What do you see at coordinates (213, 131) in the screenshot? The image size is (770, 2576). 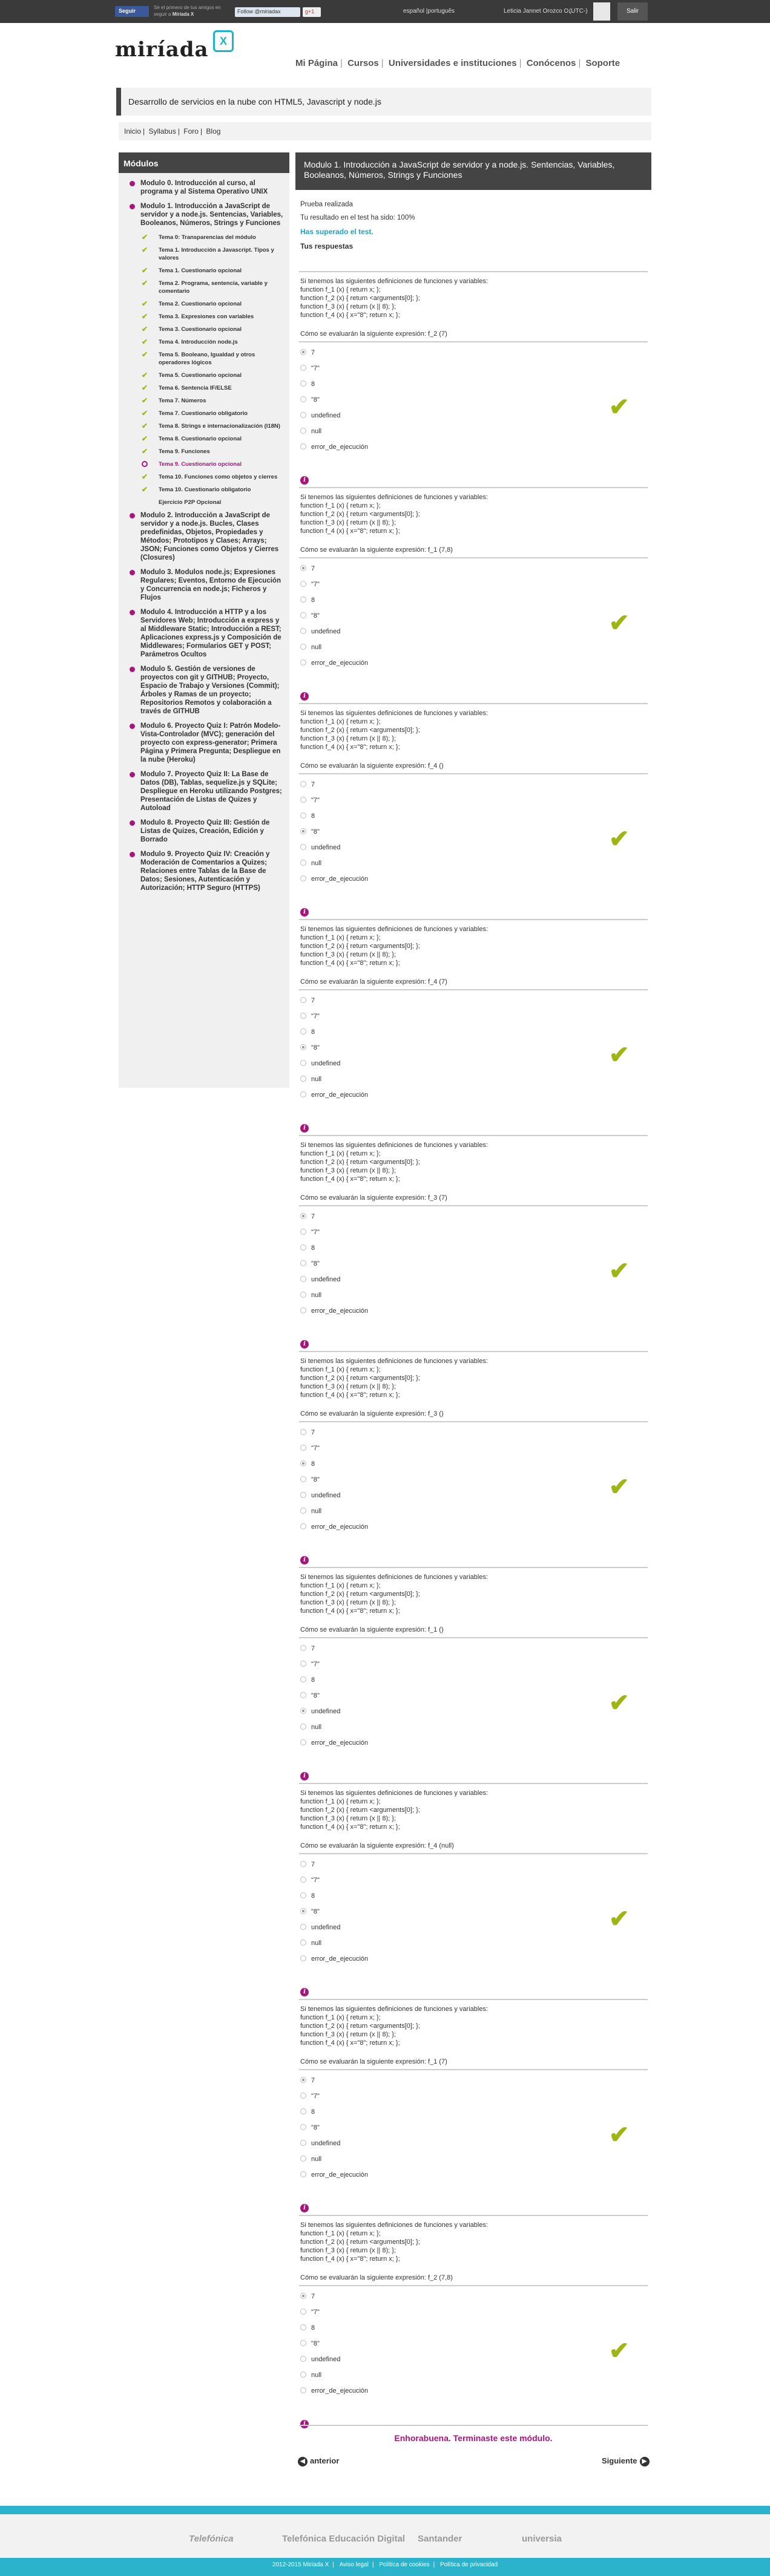 I see `subnav-blog: Blog` at bounding box center [213, 131].